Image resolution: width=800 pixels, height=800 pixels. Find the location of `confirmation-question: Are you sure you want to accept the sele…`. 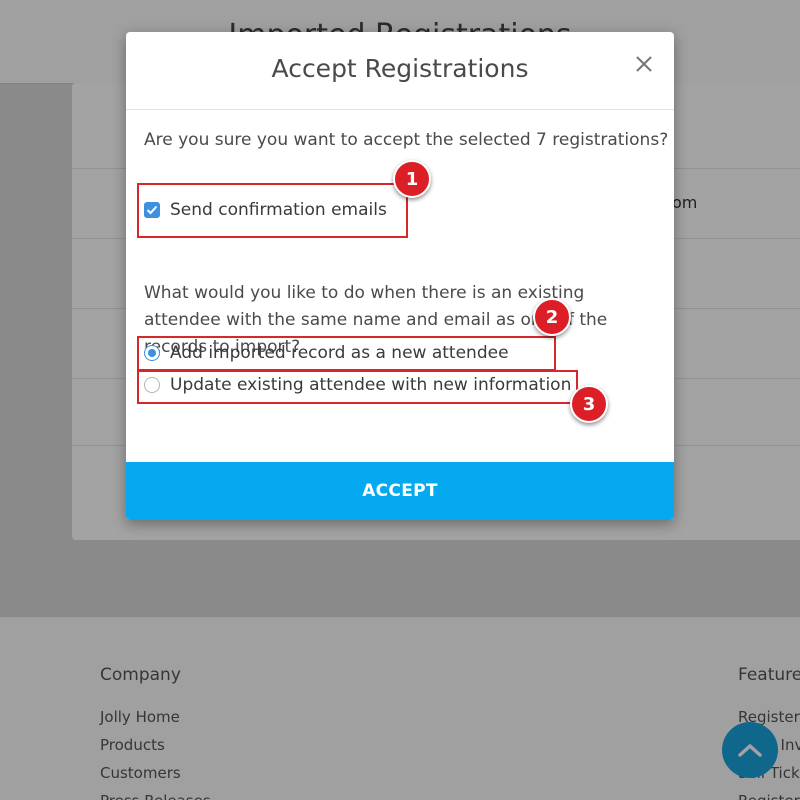

confirmation-question: Are you sure you want to accept the sele… is located at coordinates (406, 140).